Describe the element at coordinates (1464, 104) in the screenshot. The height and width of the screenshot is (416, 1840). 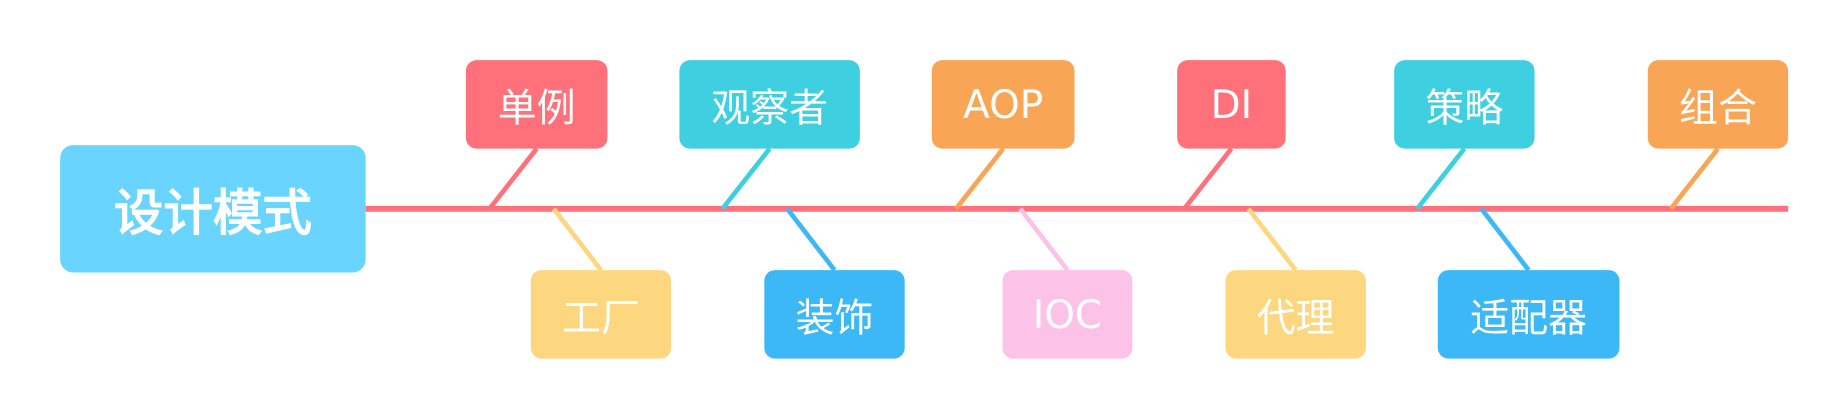
I see `top-node: 策略` at that location.